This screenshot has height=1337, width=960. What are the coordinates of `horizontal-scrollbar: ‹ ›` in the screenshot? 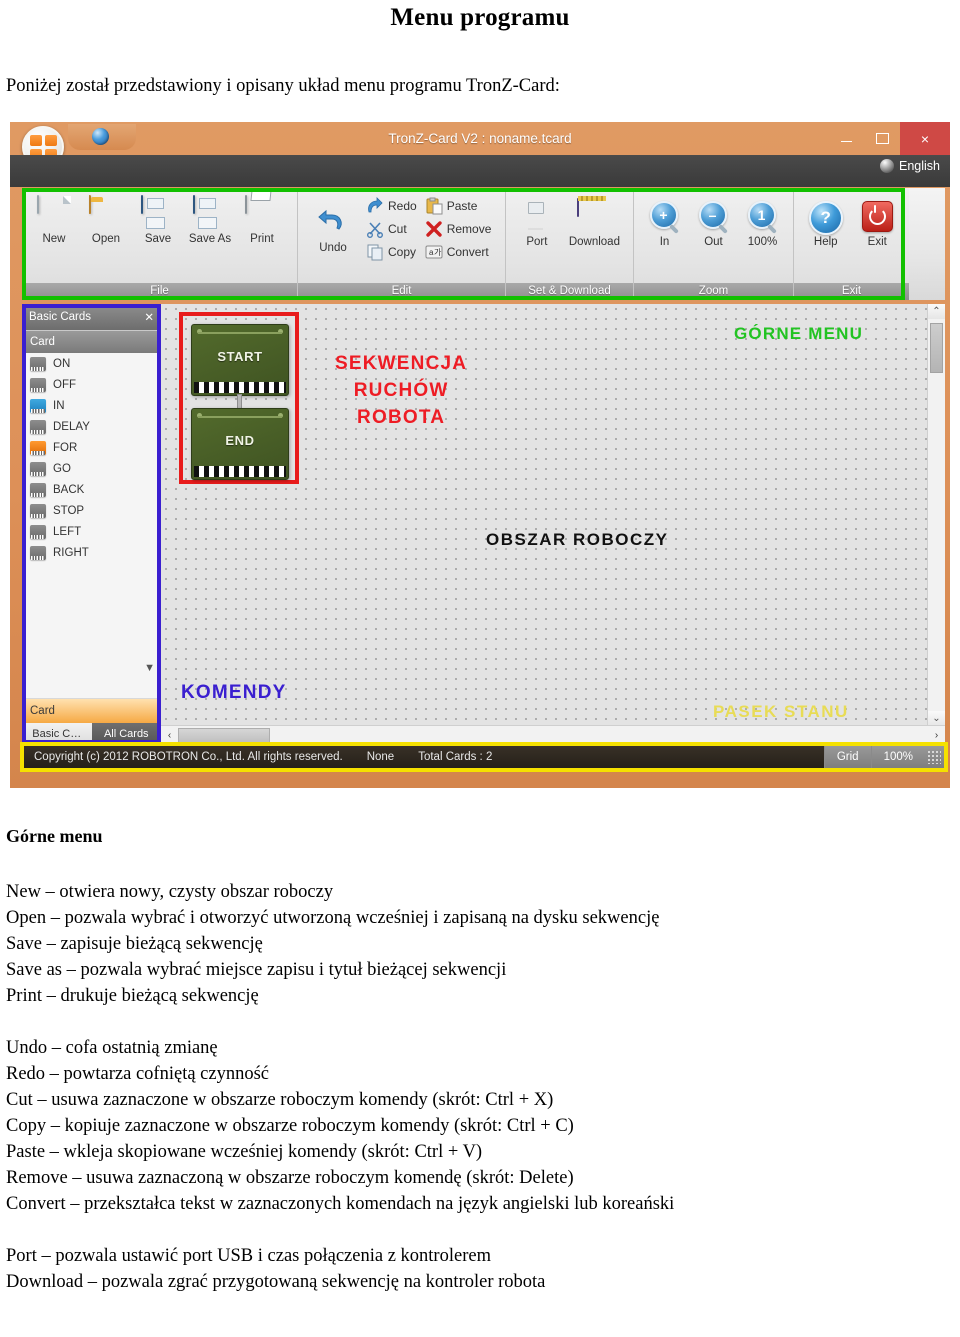 It's located at (553, 734).